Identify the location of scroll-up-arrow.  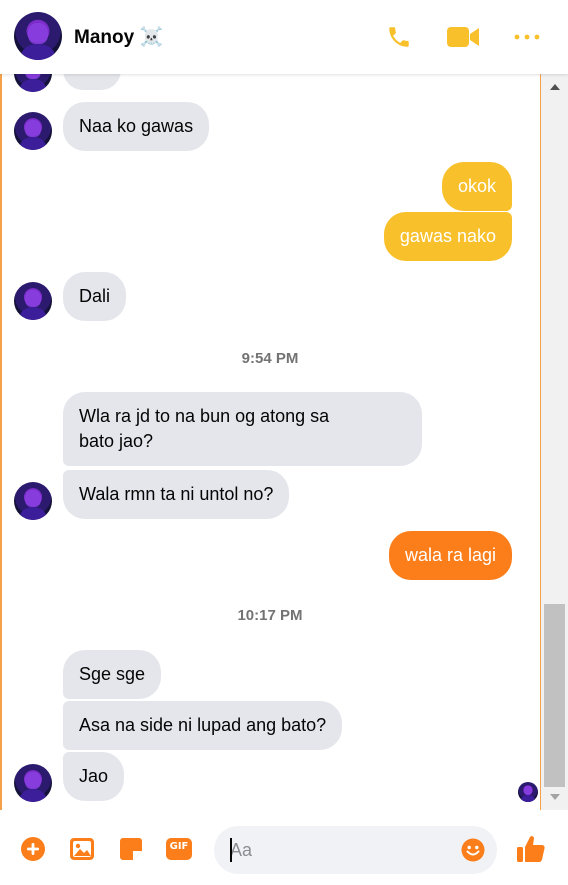
(555, 87).